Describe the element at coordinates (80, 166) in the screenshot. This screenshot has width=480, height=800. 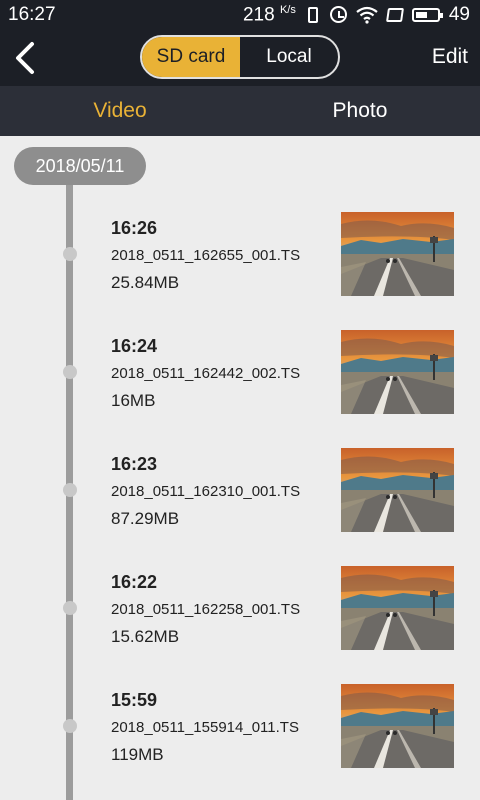
I see `date-group-label: 2018/05/11` at that location.